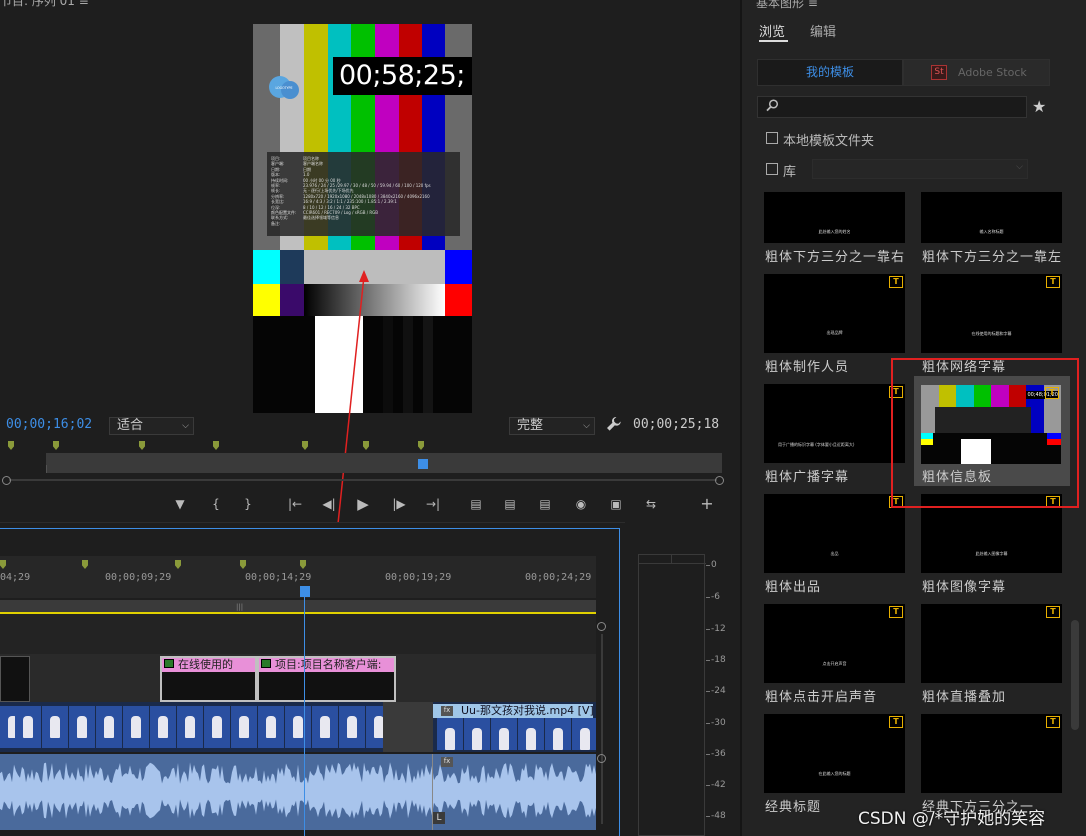  What do you see at coordinates (651, 504) in the screenshot?
I see `proxy-toggle-icon: ⇆` at bounding box center [651, 504].